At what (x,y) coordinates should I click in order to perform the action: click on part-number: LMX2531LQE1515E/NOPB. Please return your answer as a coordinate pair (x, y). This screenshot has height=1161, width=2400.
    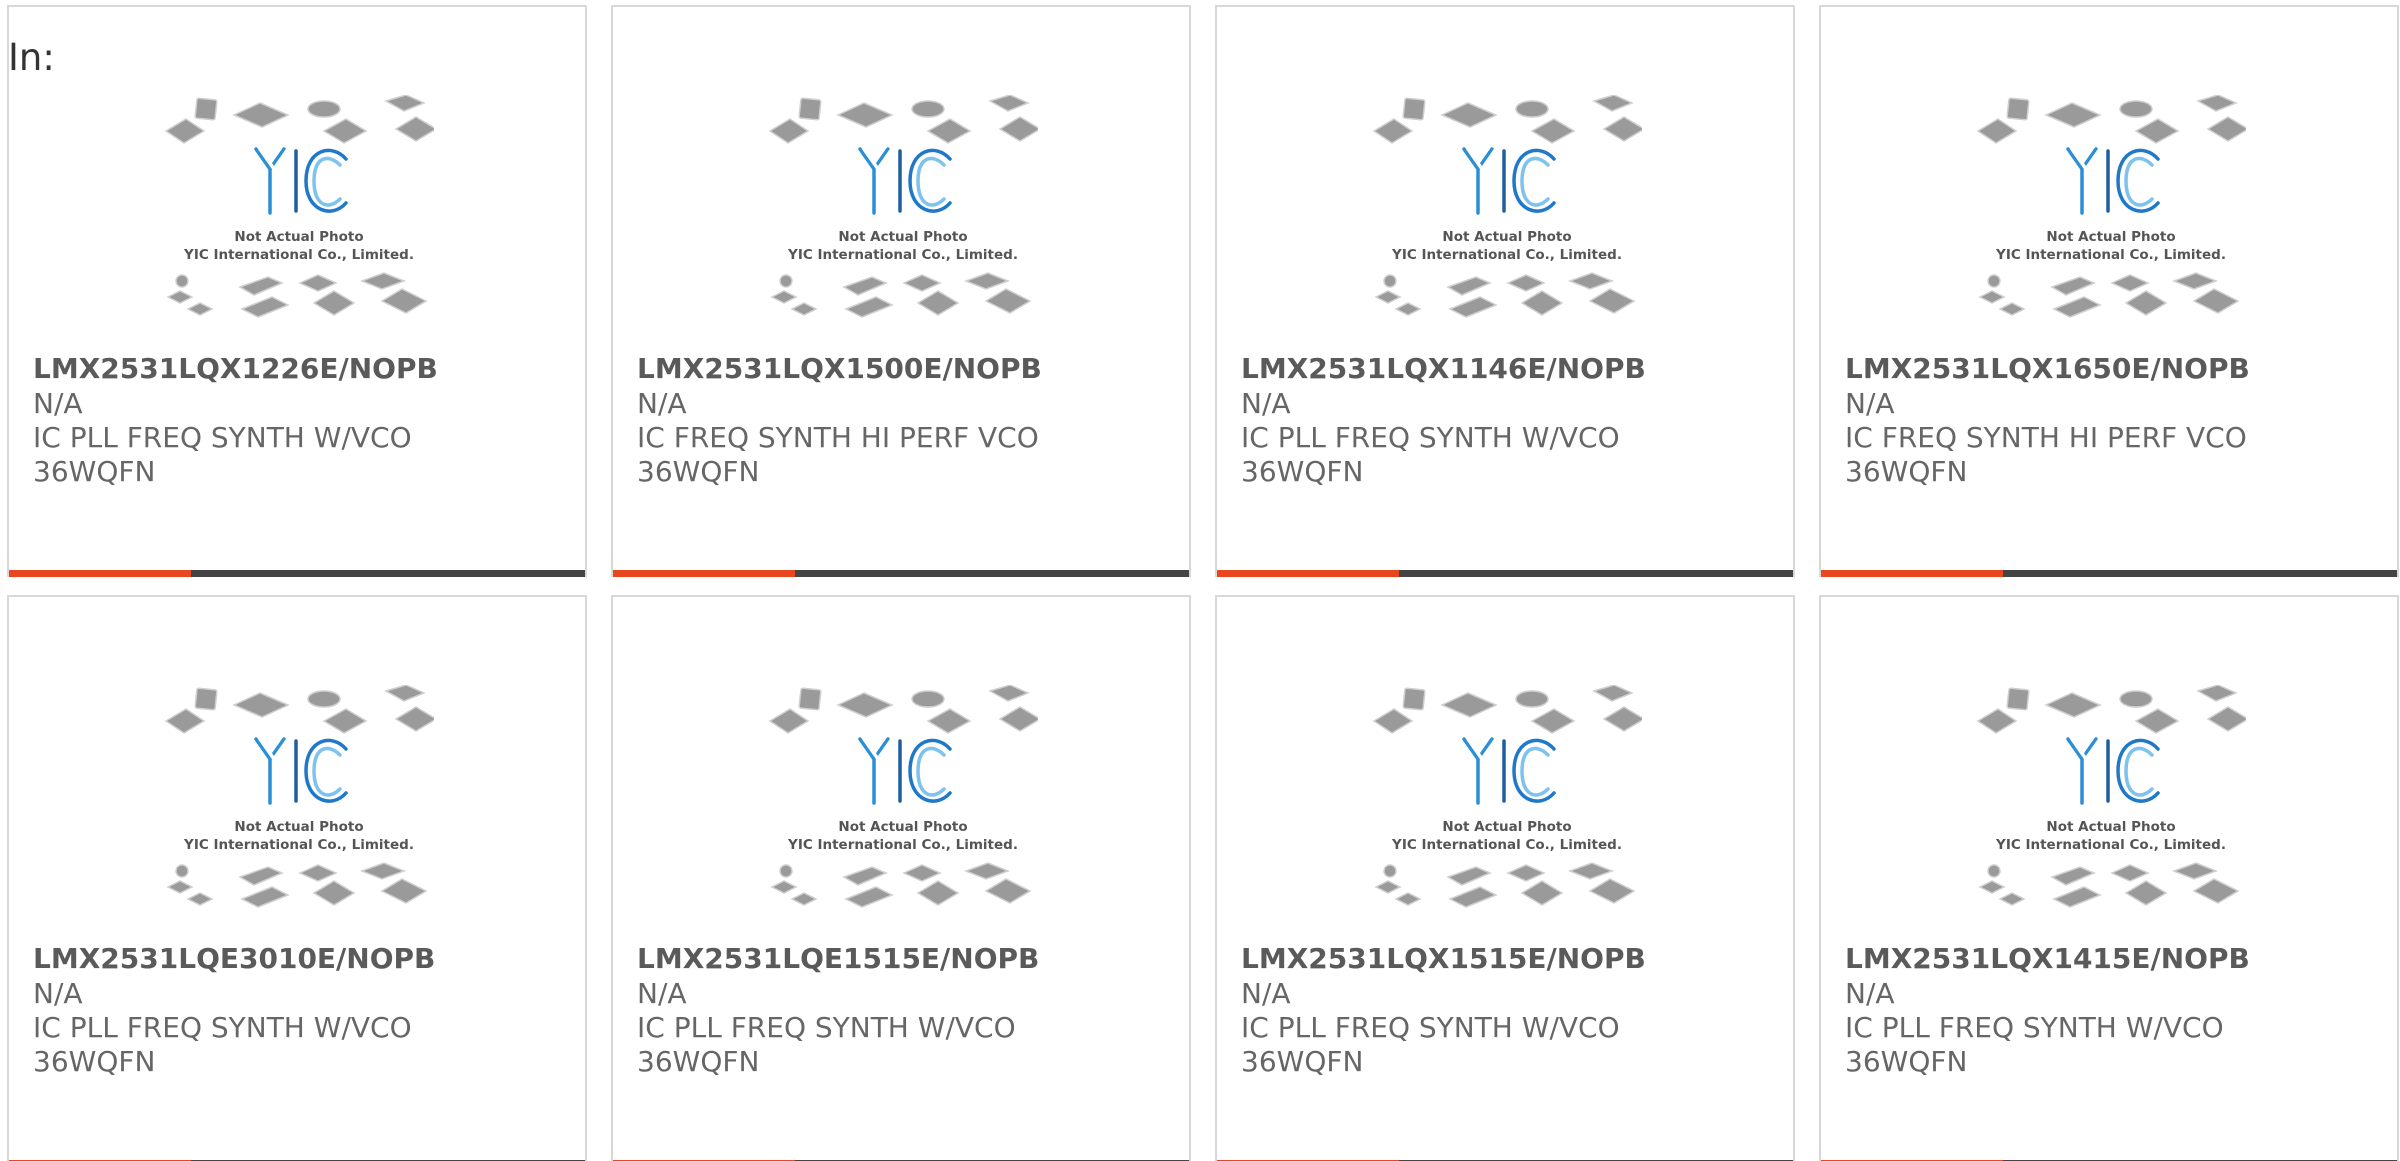
    Looking at the image, I should click on (908, 959).